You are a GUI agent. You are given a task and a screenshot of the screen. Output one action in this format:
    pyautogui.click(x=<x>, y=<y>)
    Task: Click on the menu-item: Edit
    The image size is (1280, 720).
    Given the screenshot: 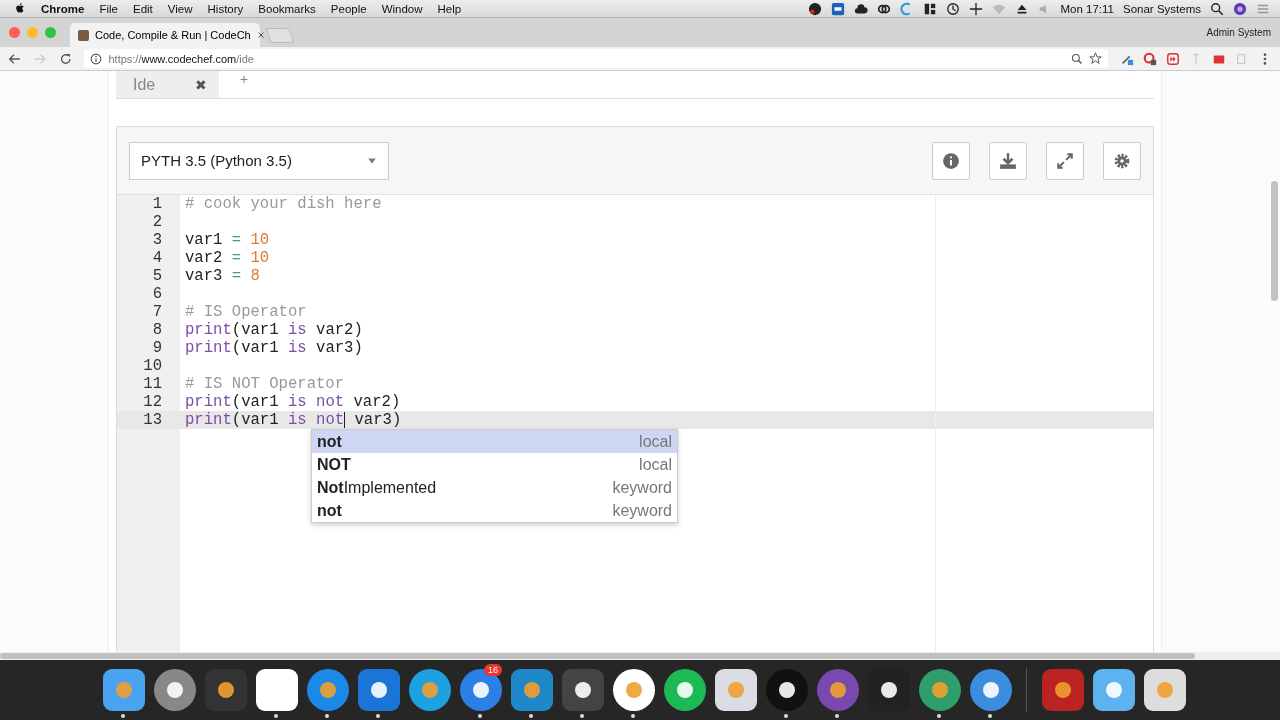 What is the action you would take?
    pyautogui.click(x=143, y=8)
    